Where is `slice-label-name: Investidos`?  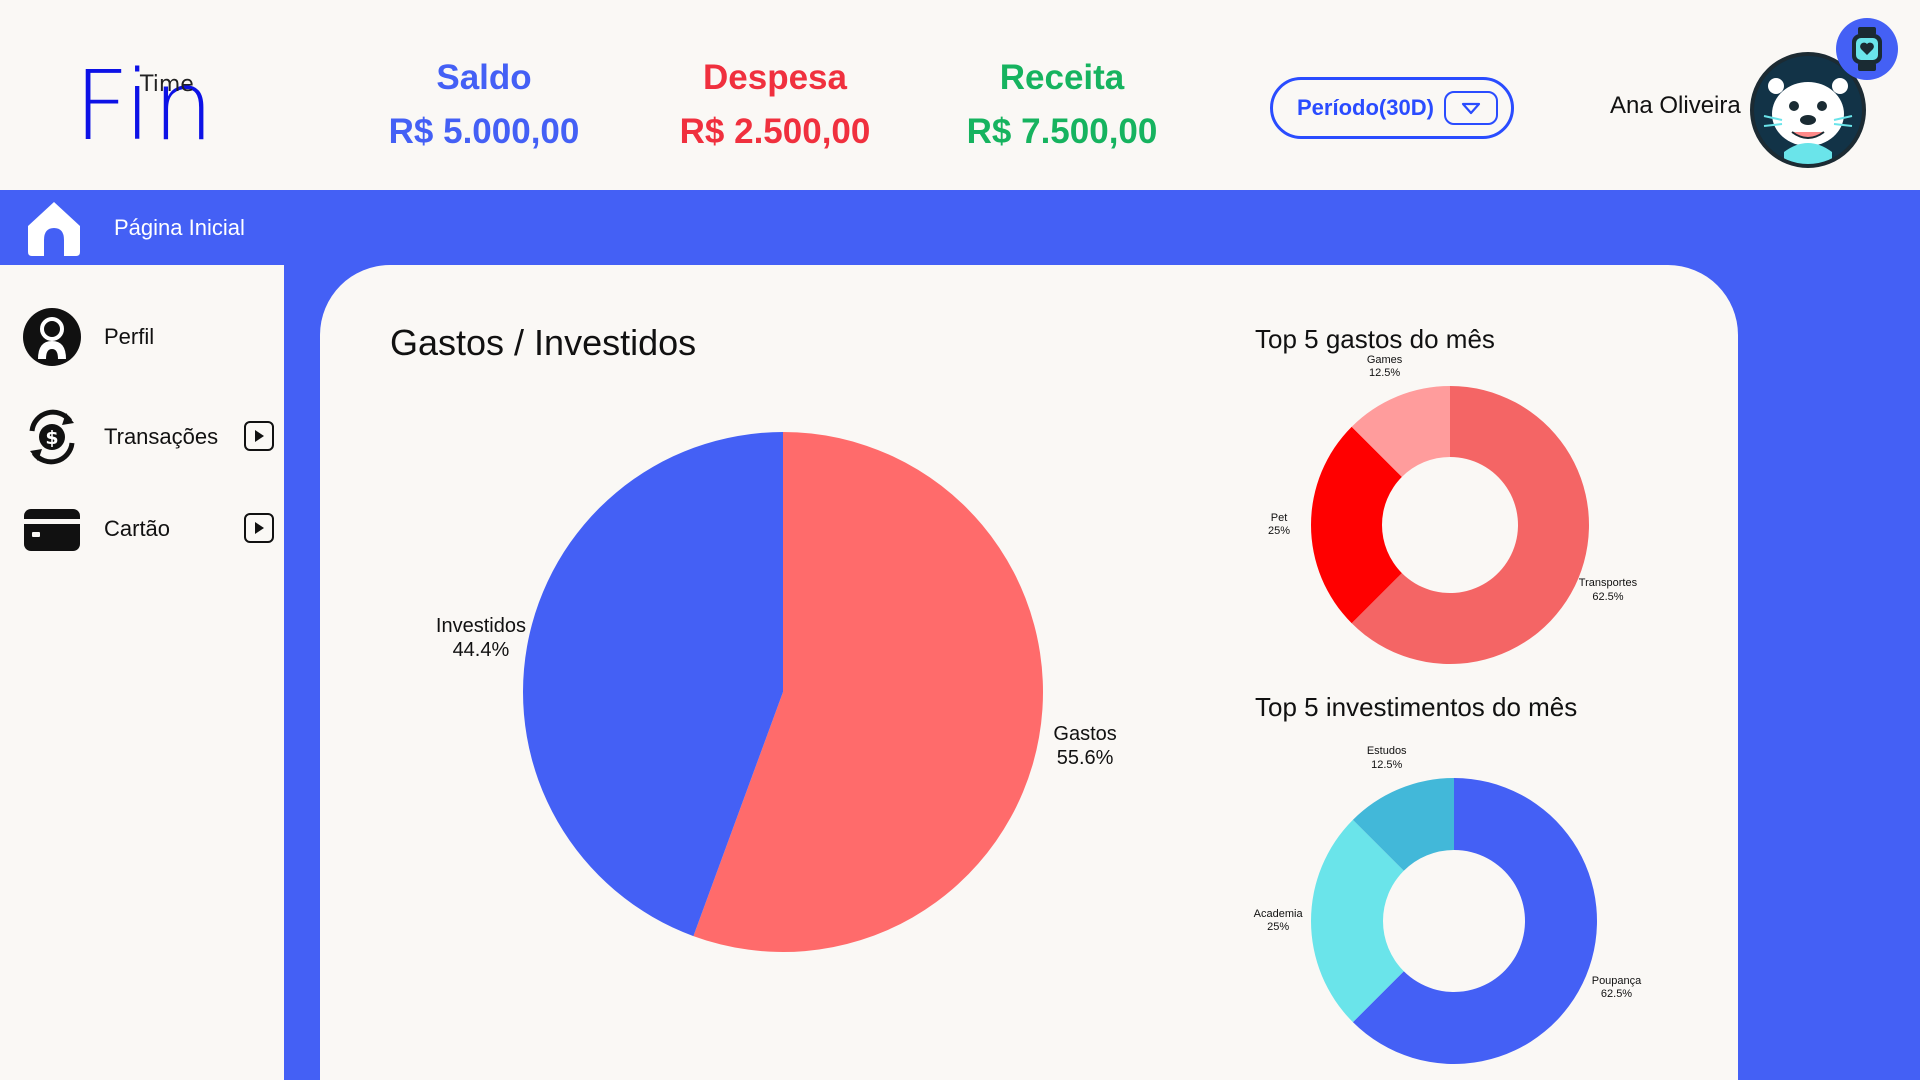
slice-label-name: Investidos is located at coordinates (480, 626).